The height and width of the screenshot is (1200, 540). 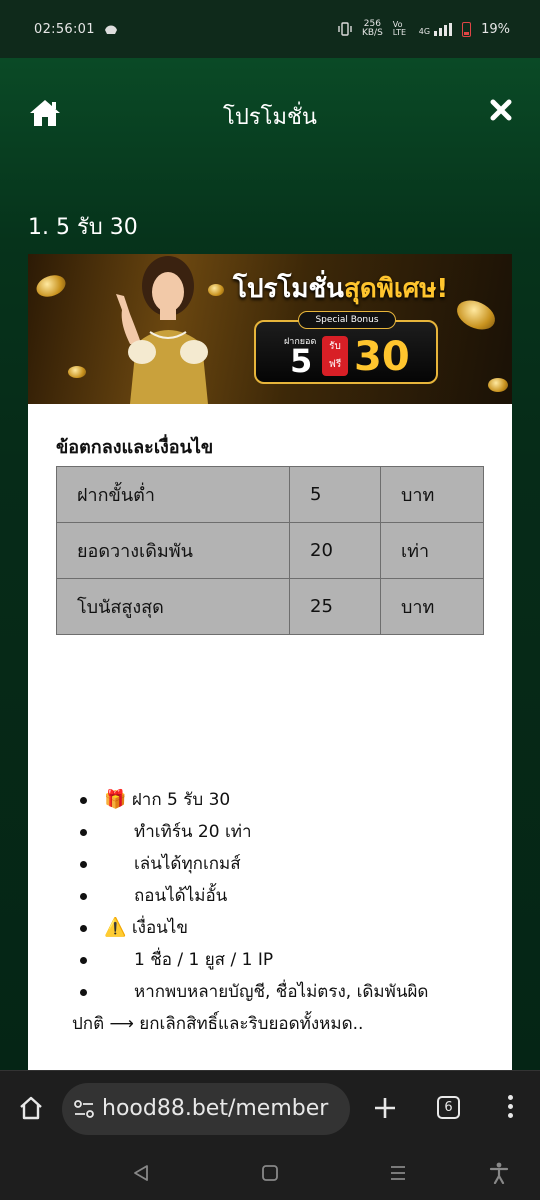 I want to click on url-text: hood88.bet/member, so click(x=215, y=1108).